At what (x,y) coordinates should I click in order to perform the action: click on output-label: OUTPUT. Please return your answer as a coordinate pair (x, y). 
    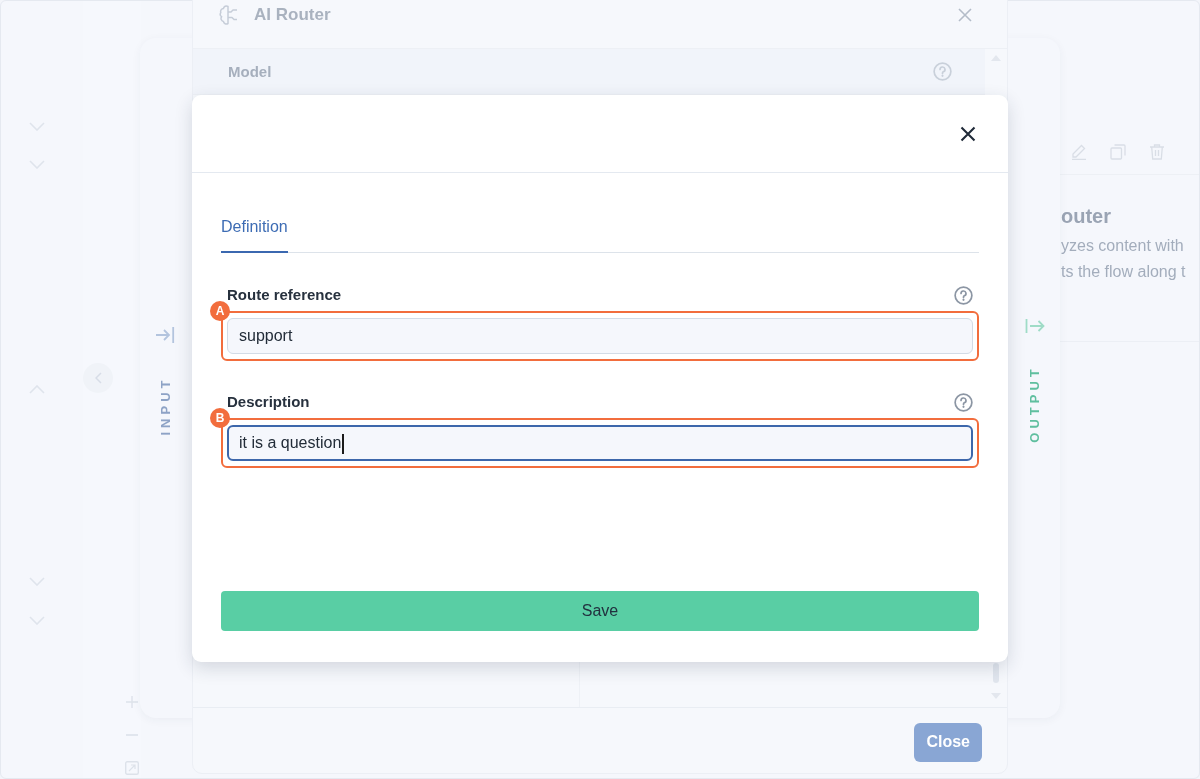
    Looking at the image, I should click on (1035, 404).